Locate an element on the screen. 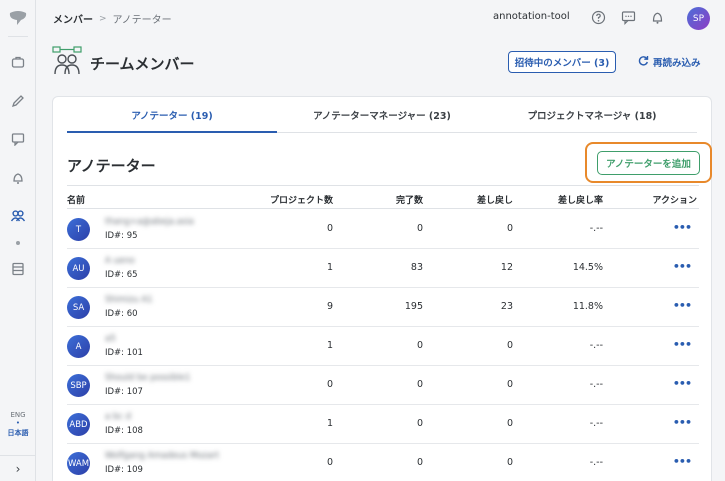  breadcrumb: メンバー > アノテーター is located at coordinates (112, 19).